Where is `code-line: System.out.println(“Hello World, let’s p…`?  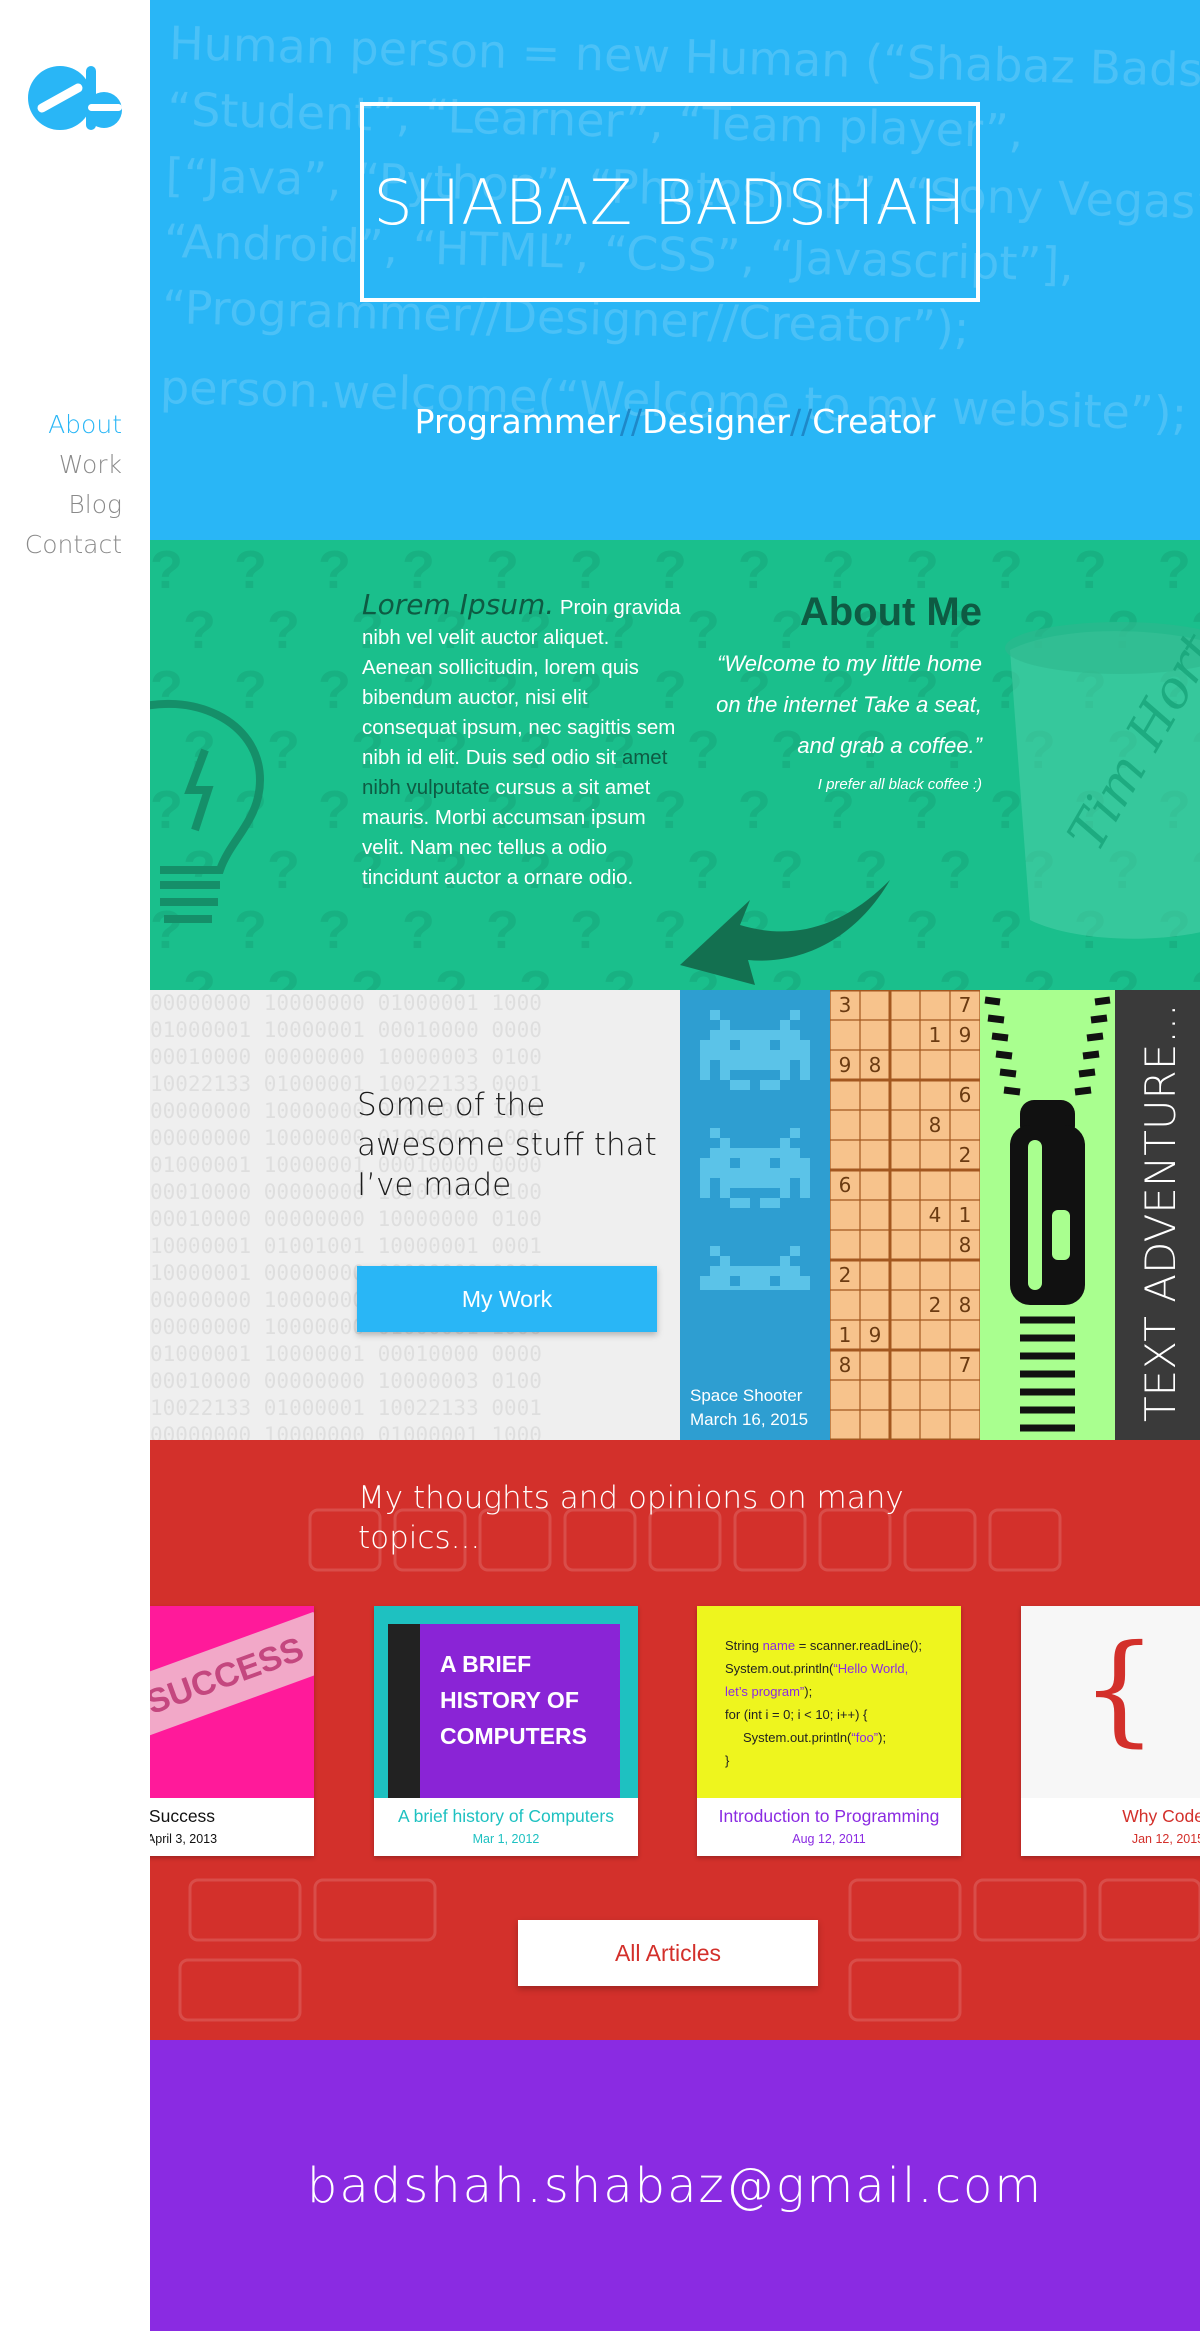
code-line: System.out.println(“Hello World, let’s p… is located at coordinates (817, 1680).